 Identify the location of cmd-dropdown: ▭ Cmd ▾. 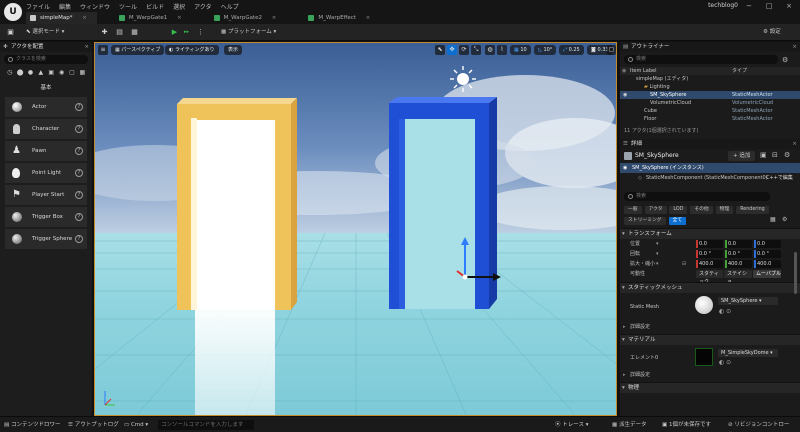
(136, 425).